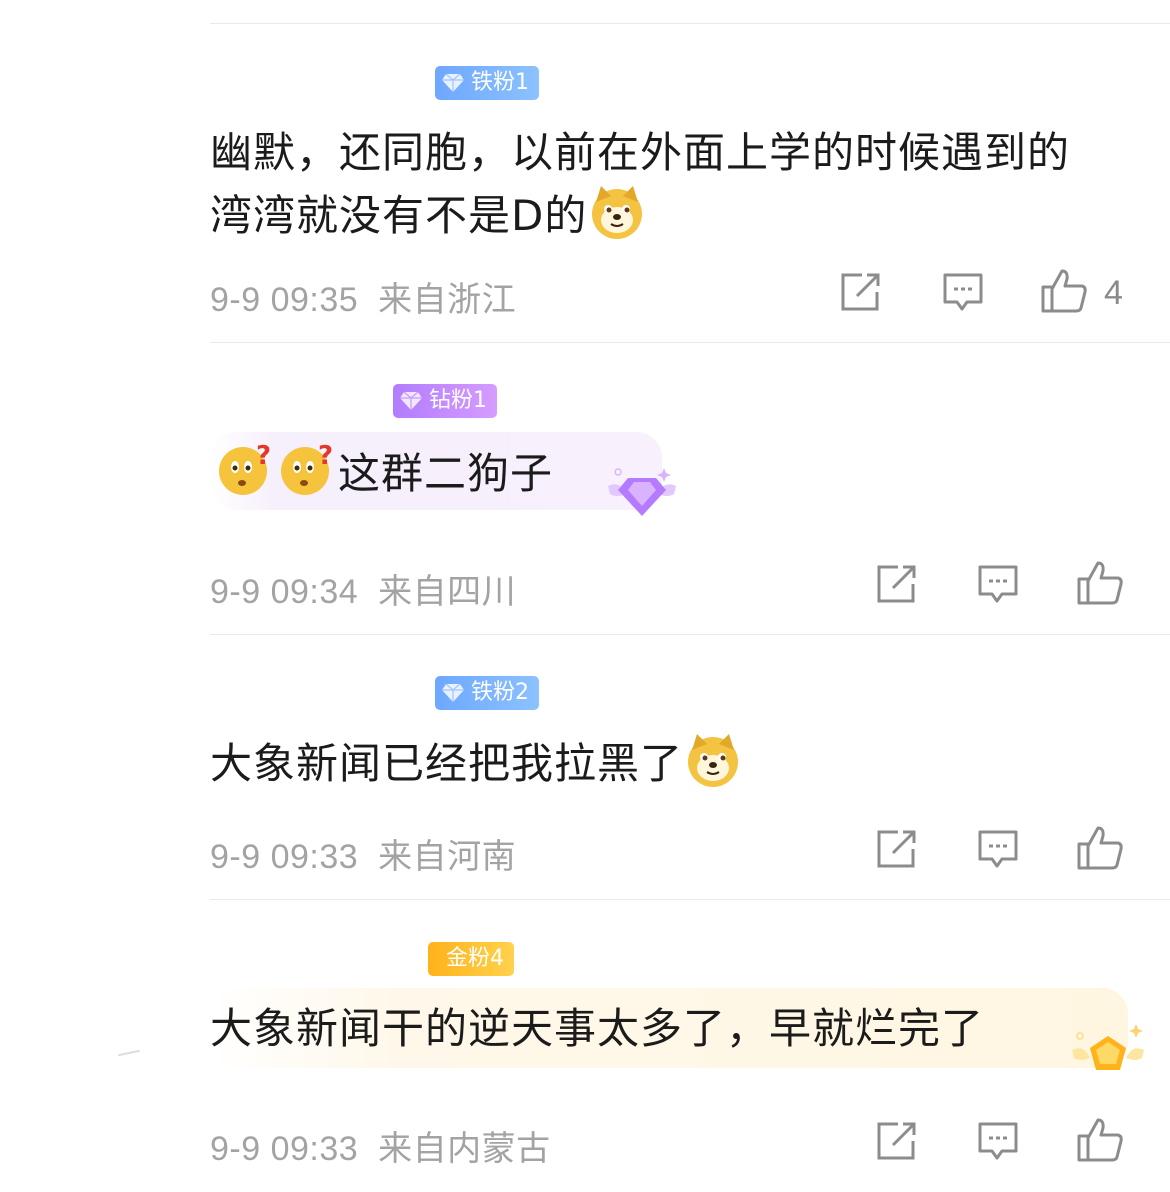 Image resolution: width=1170 pixels, height=1192 pixels. What do you see at coordinates (500, 82) in the screenshot?
I see `badge-label: 铁粉1` at bounding box center [500, 82].